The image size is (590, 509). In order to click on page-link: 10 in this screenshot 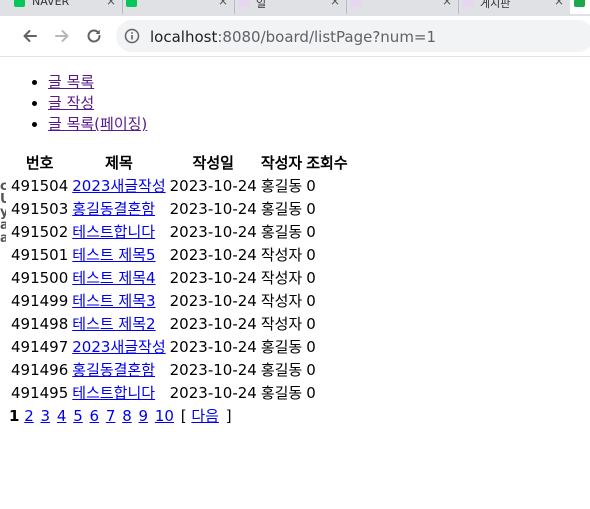, I will do `click(164, 416)`.